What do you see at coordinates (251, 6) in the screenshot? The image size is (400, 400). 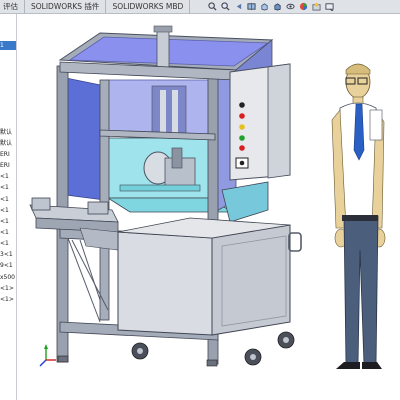 I see `section-view-icon` at bounding box center [251, 6].